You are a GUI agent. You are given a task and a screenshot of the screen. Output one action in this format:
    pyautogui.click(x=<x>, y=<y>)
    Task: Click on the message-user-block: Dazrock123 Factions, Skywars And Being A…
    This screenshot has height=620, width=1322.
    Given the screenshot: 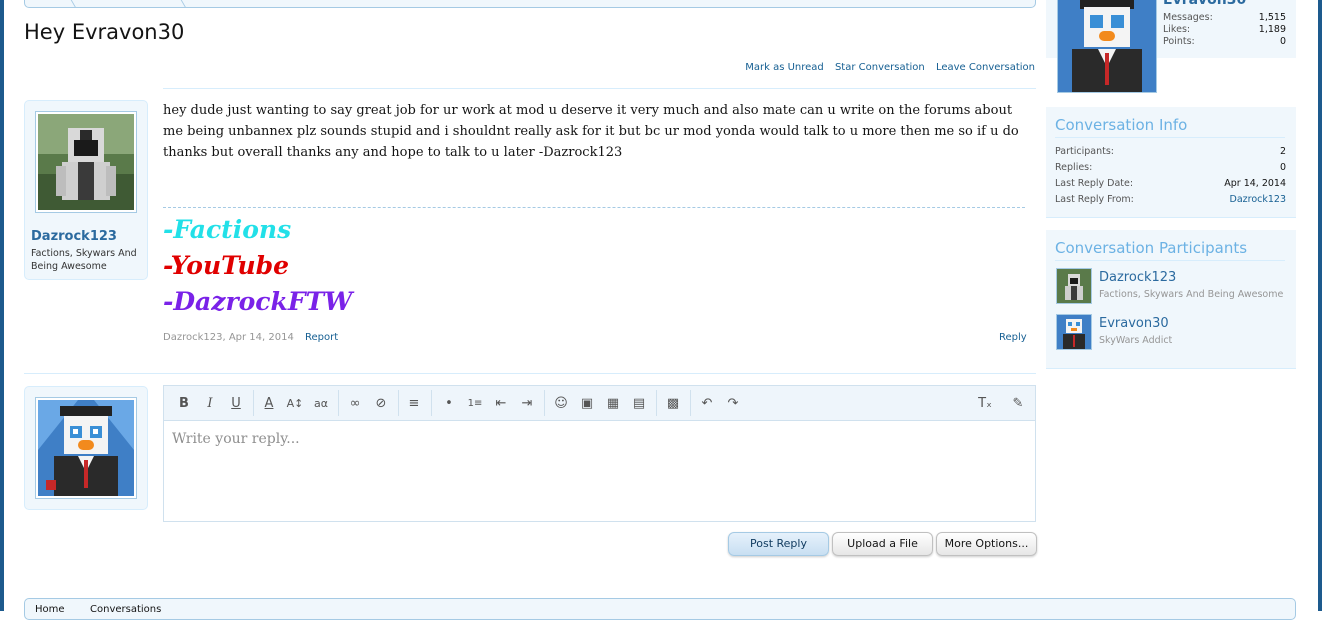 What is the action you would take?
    pyautogui.click(x=86, y=190)
    